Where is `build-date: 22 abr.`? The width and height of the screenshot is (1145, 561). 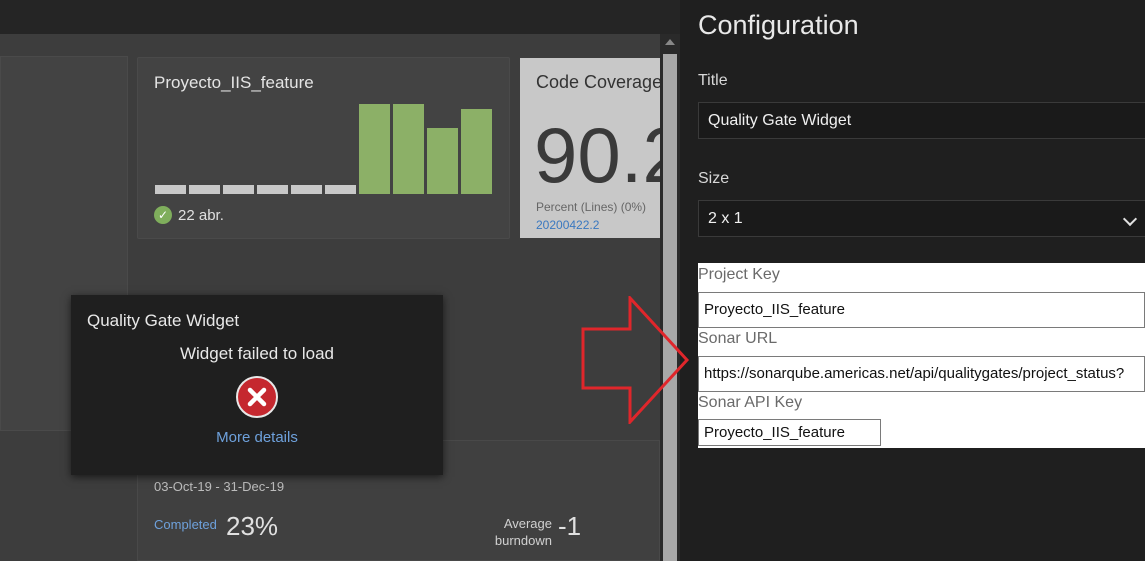 build-date: 22 abr. is located at coordinates (201, 215).